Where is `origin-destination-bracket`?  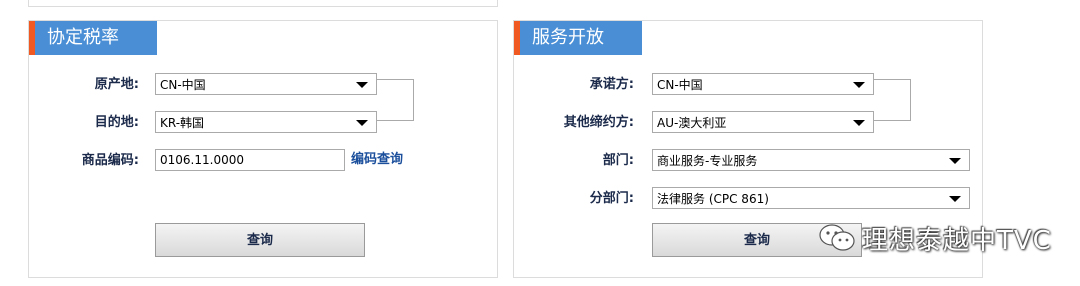
origin-destination-bracket is located at coordinates (395, 100).